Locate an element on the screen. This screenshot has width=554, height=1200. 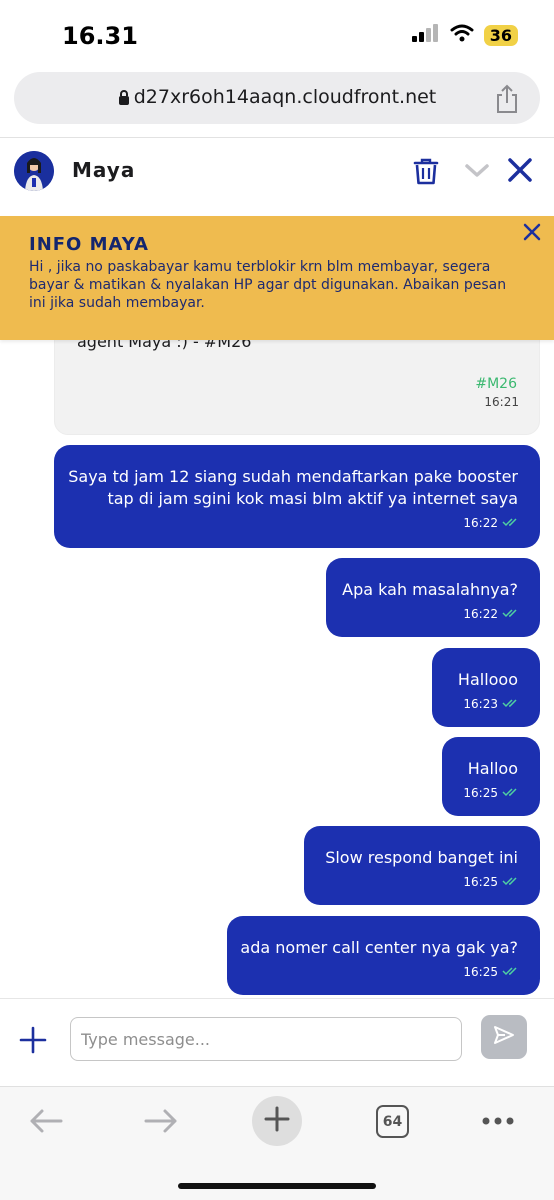
outgoing-message: Slow respond banget ini 16:25 is located at coordinates (422, 865).